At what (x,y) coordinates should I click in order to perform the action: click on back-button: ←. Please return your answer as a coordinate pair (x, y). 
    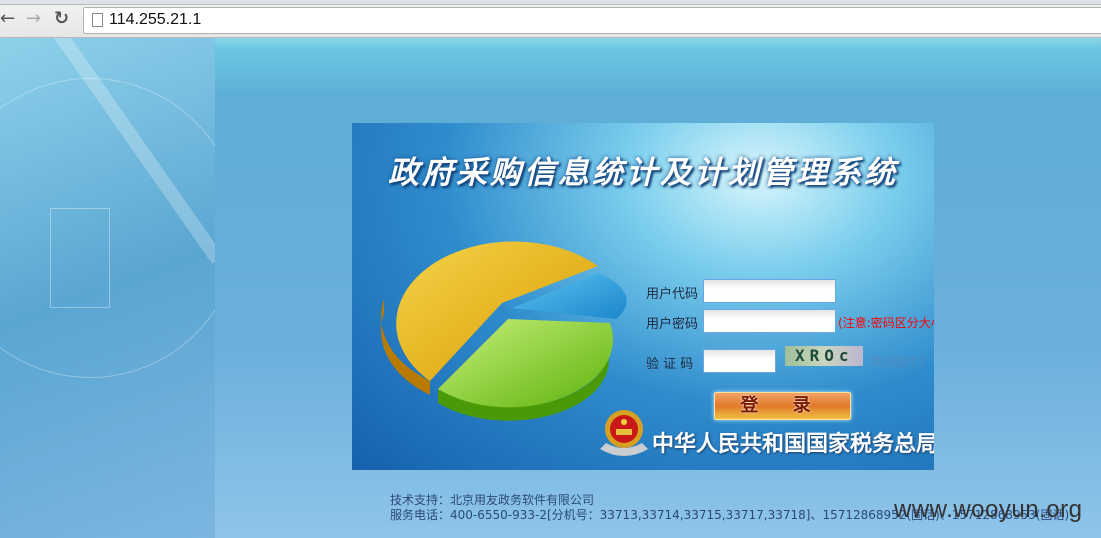
    Looking at the image, I should click on (7, 19).